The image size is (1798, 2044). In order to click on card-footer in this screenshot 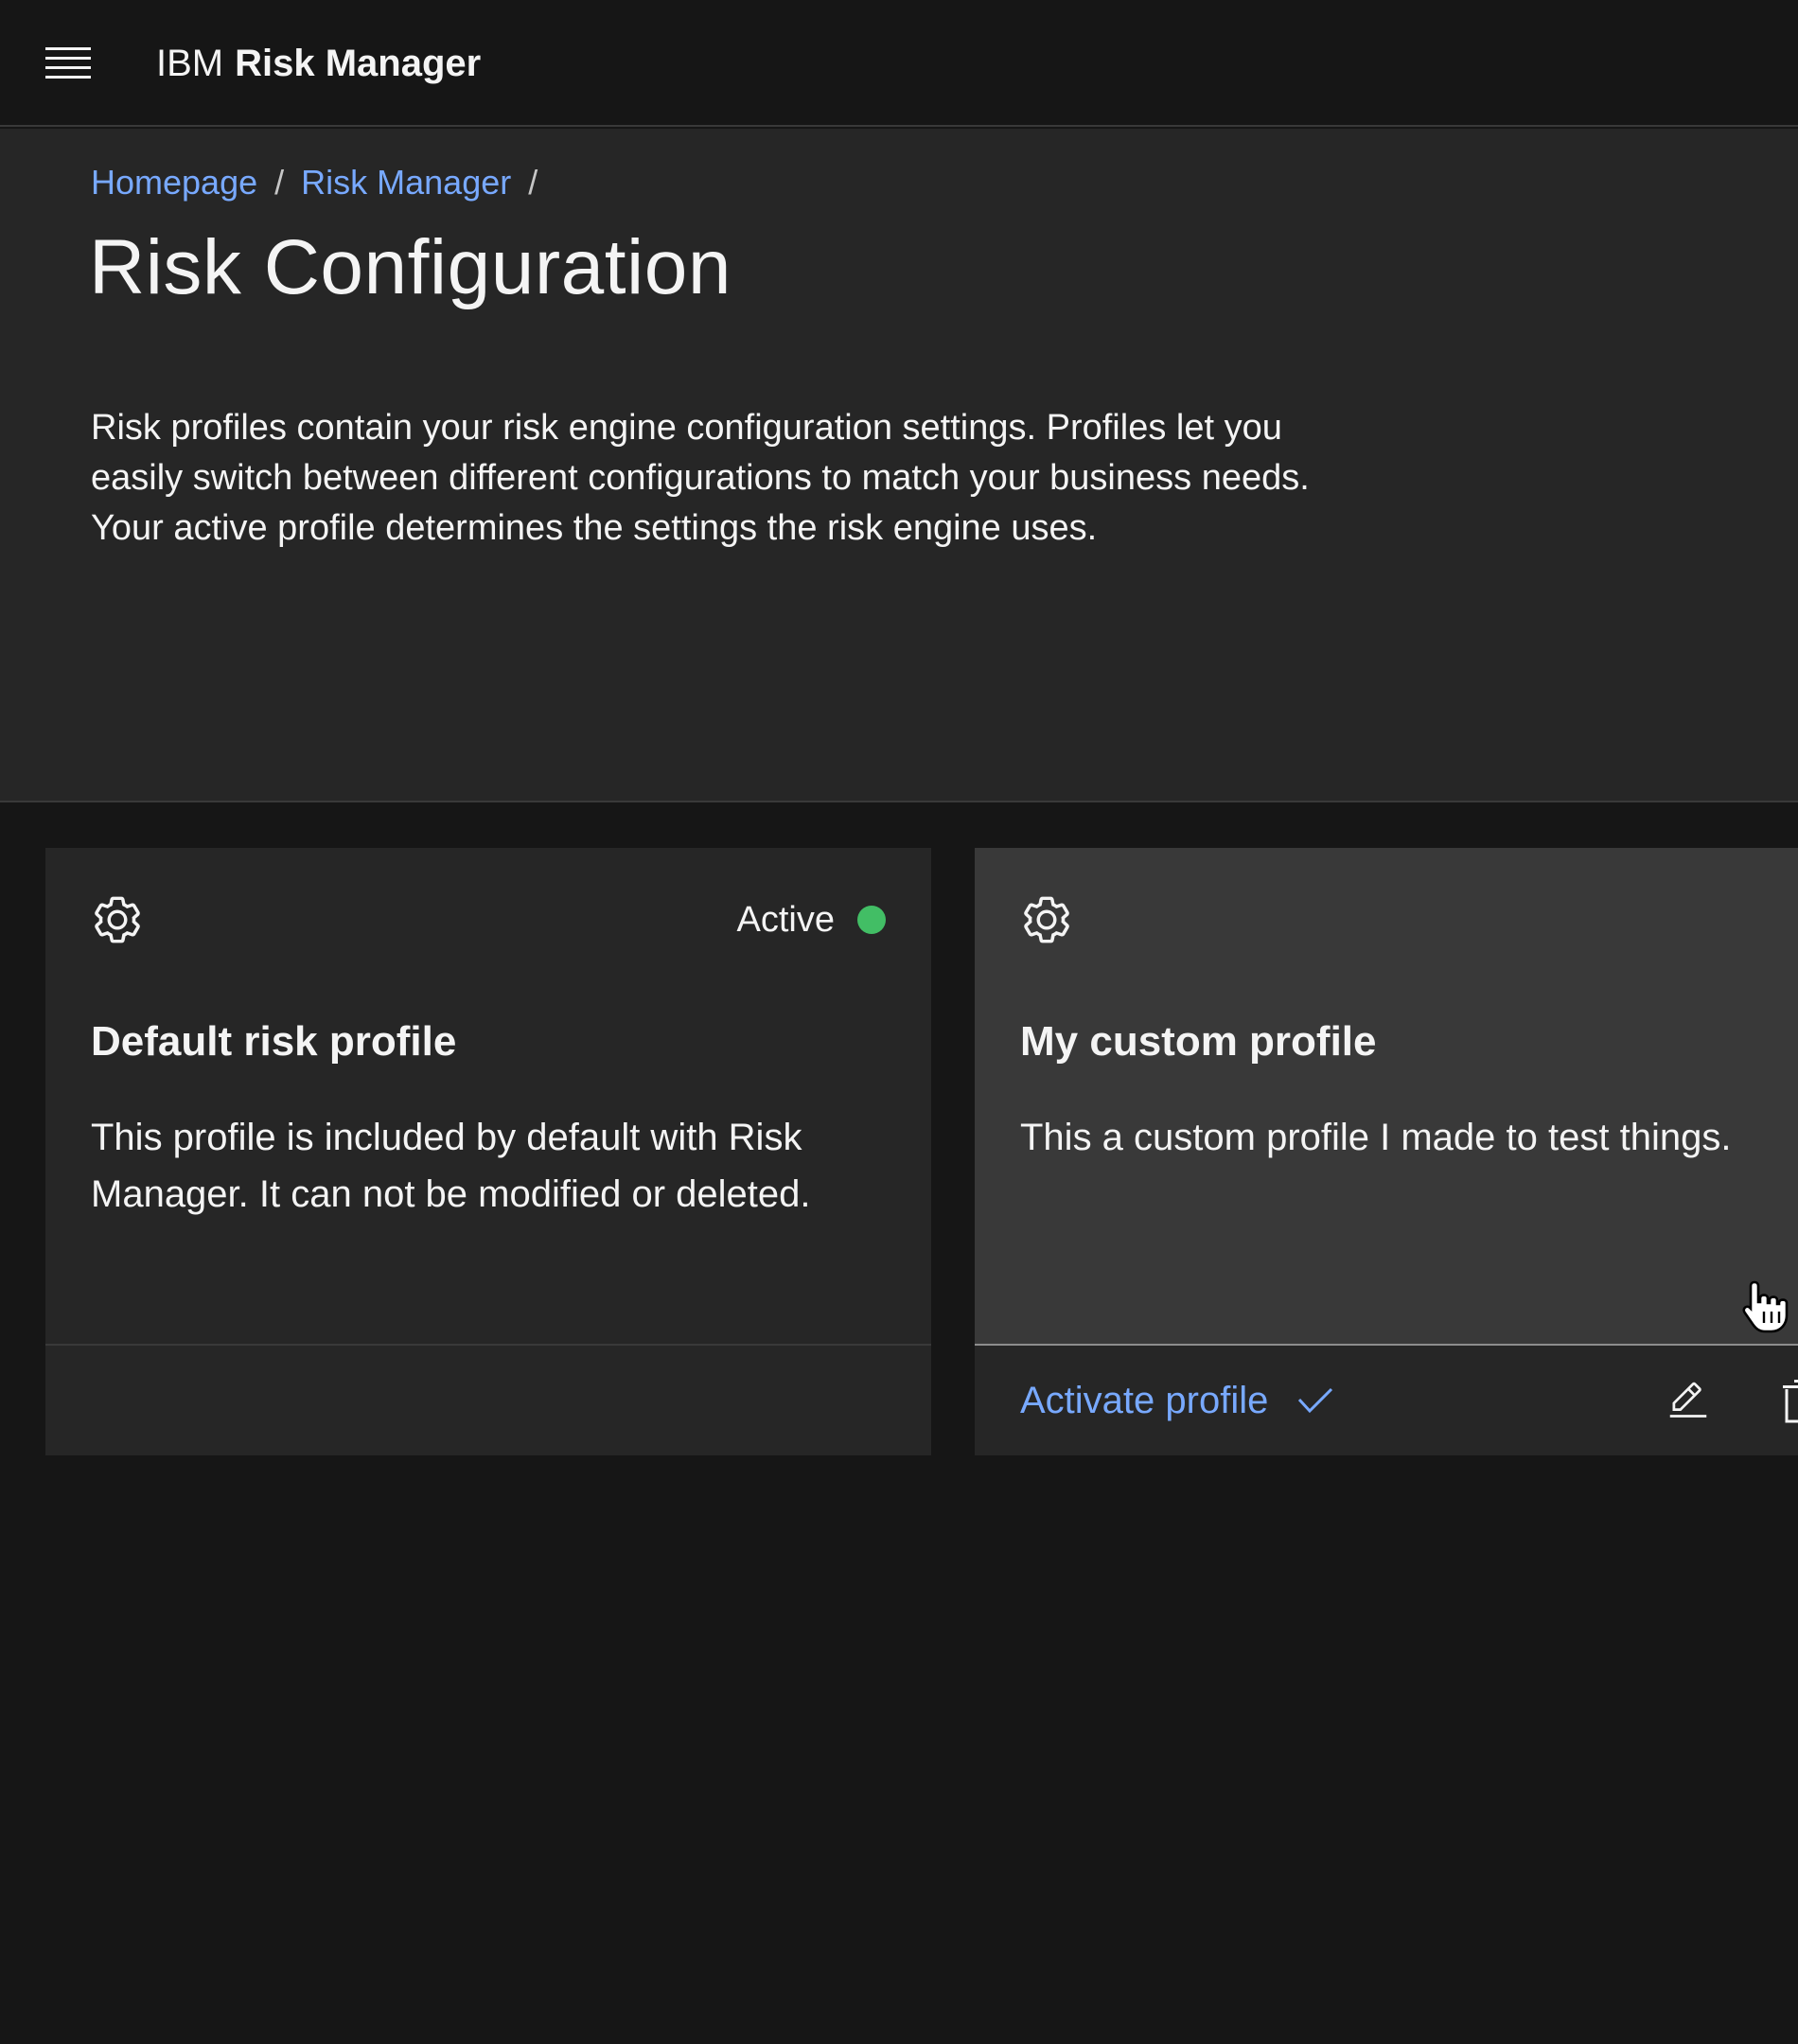, I will do `click(488, 1399)`.